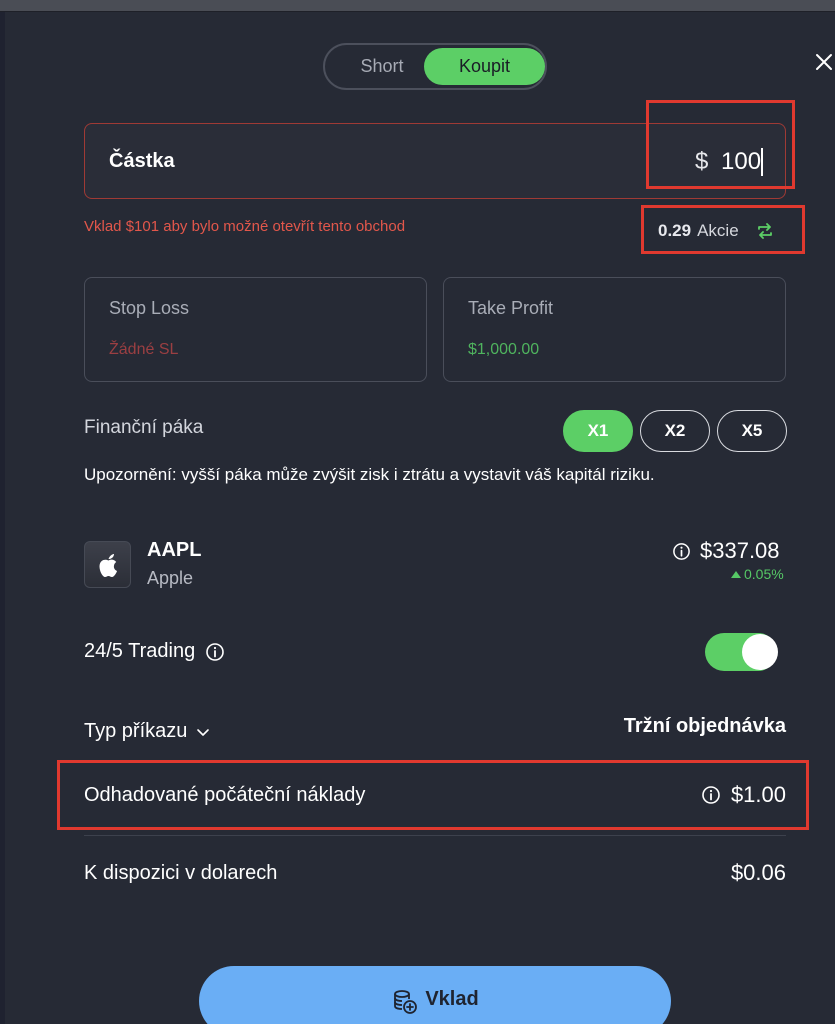 This screenshot has width=835, height=1024. I want to click on window-left-edge, so click(2, 518).